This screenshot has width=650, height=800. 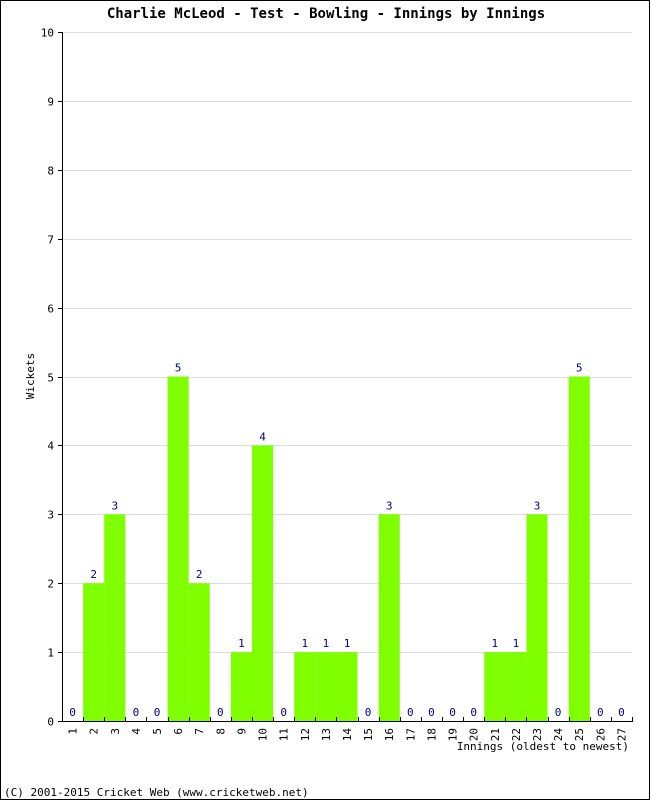 What do you see at coordinates (47, 33) in the screenshot?
I see `y-tick-label: 10` at bounding box center [47, 33].